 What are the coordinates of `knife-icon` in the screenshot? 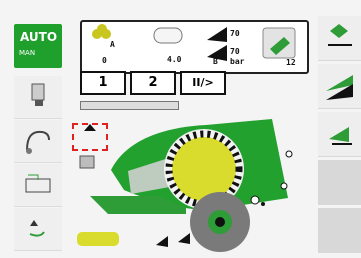 It's located at (339, 87).